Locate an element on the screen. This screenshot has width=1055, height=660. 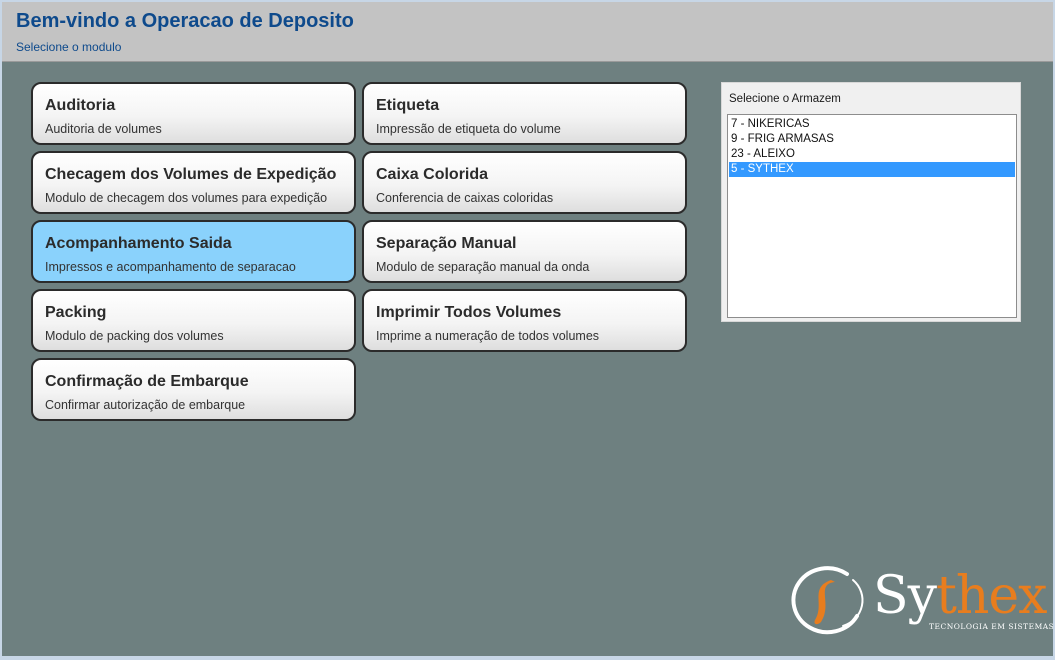
module-tile-auditoria: Auditoria Auditoria de volumes is located at coordinates (193, 113).